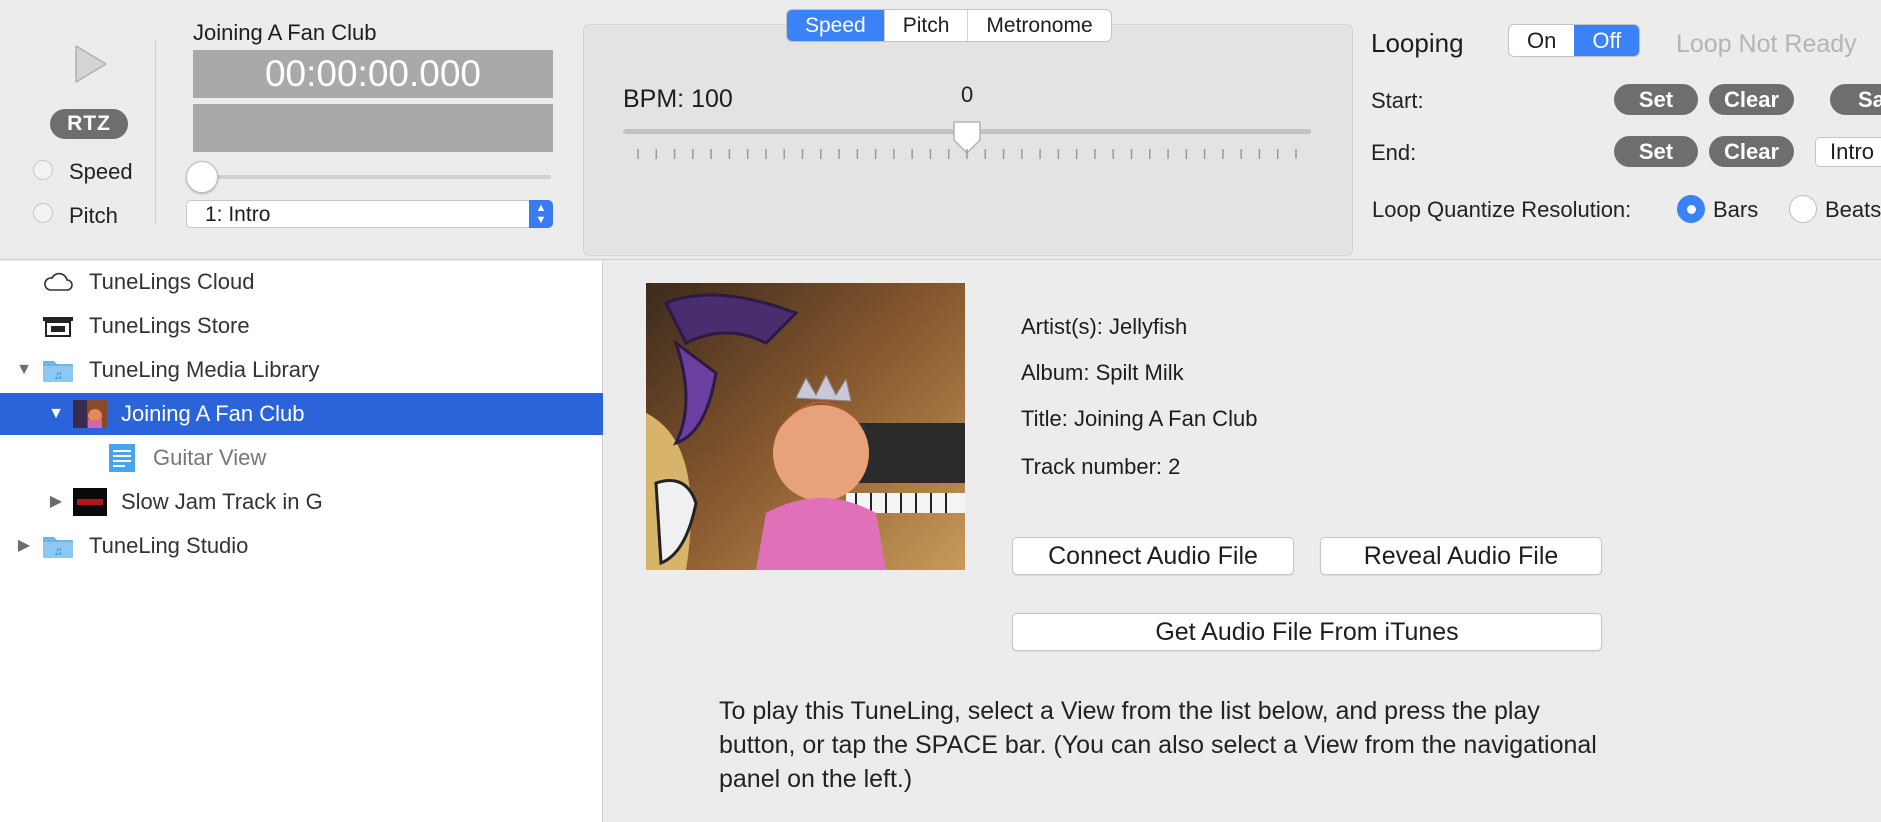  Describe the element at coordinates (301, 458) in the screenshot. I see `sidebar-item-guitar-view: Guitar View` at that location.